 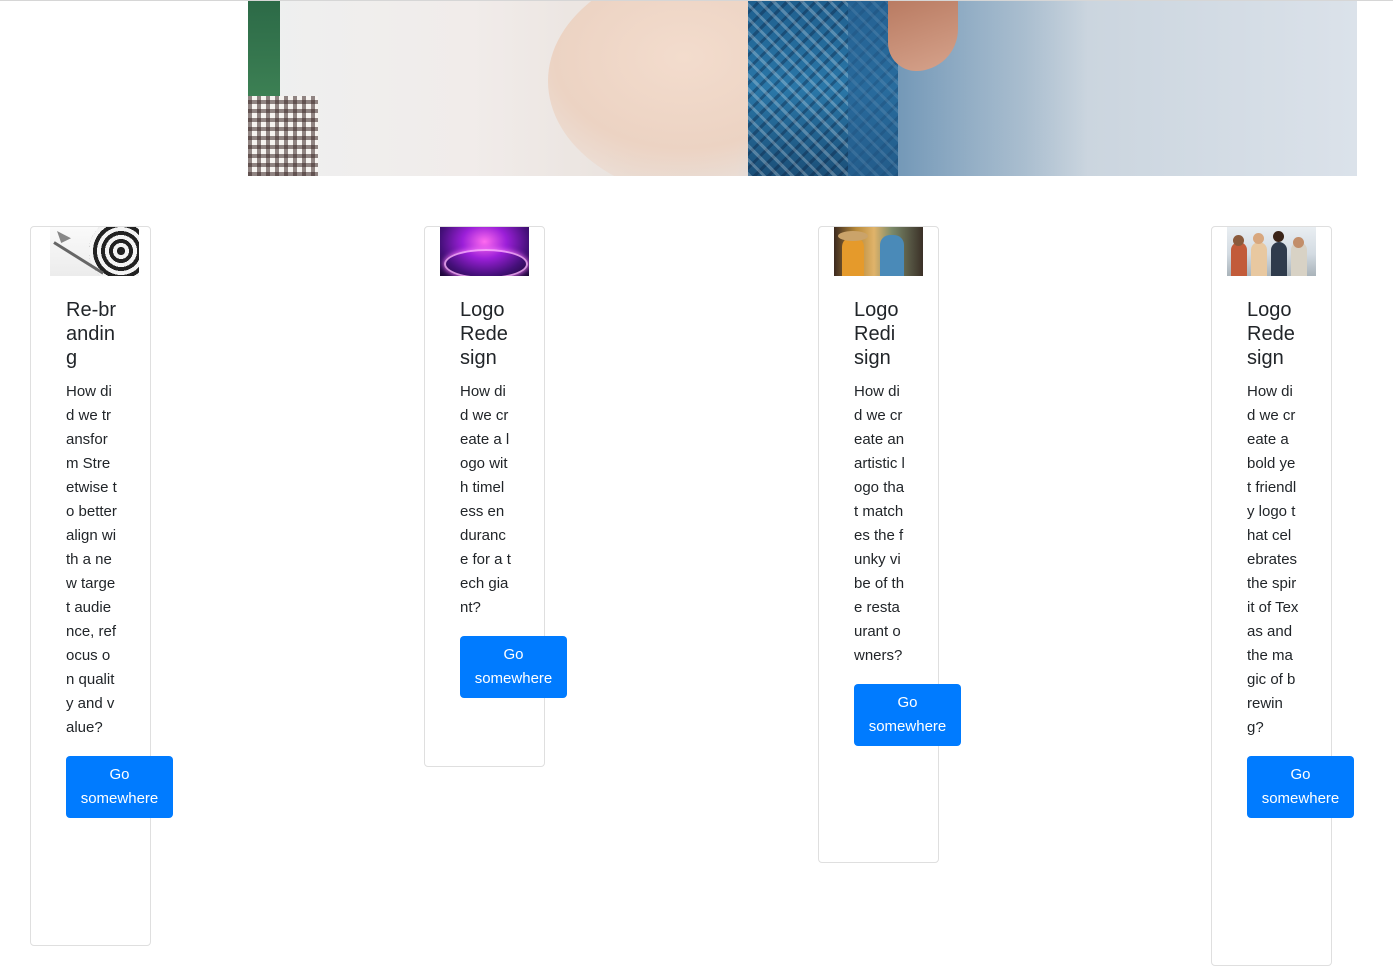 I want to click on hero-banner-image, so click(x=802, y=88).